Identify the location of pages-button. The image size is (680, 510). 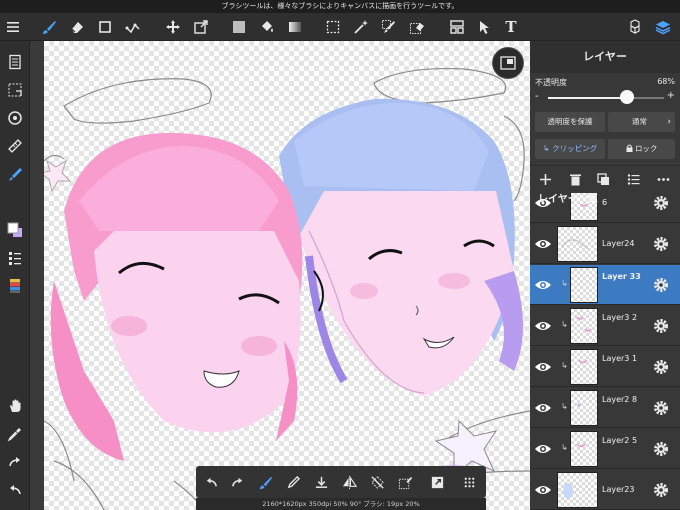
(15, 62).